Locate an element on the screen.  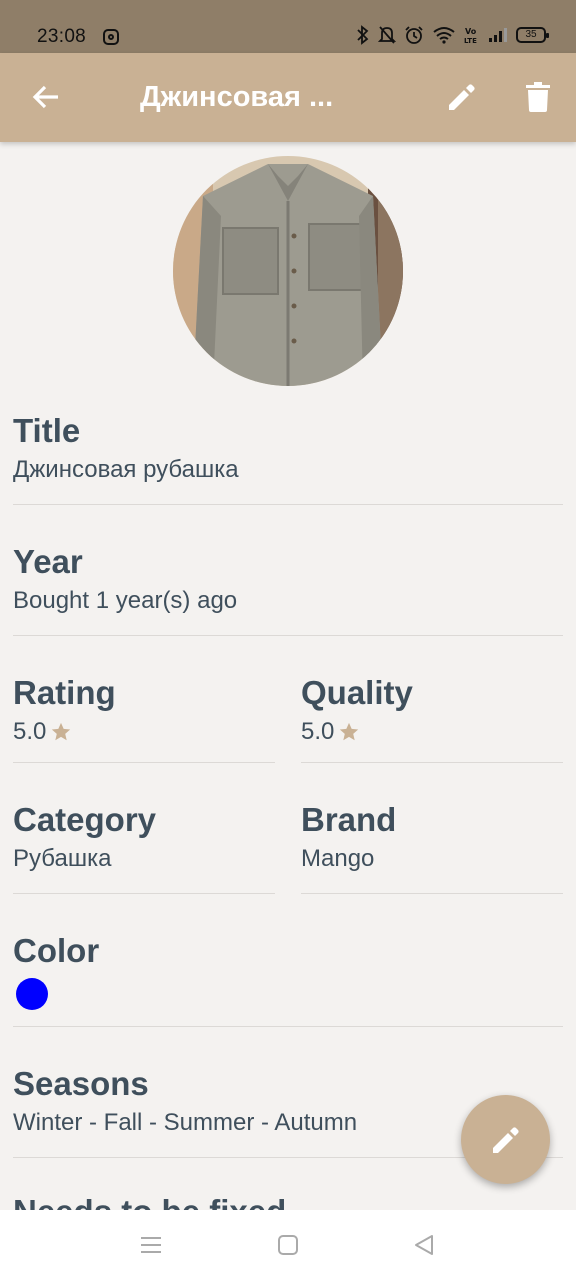
item-photo is located at coordinates (288, 271).